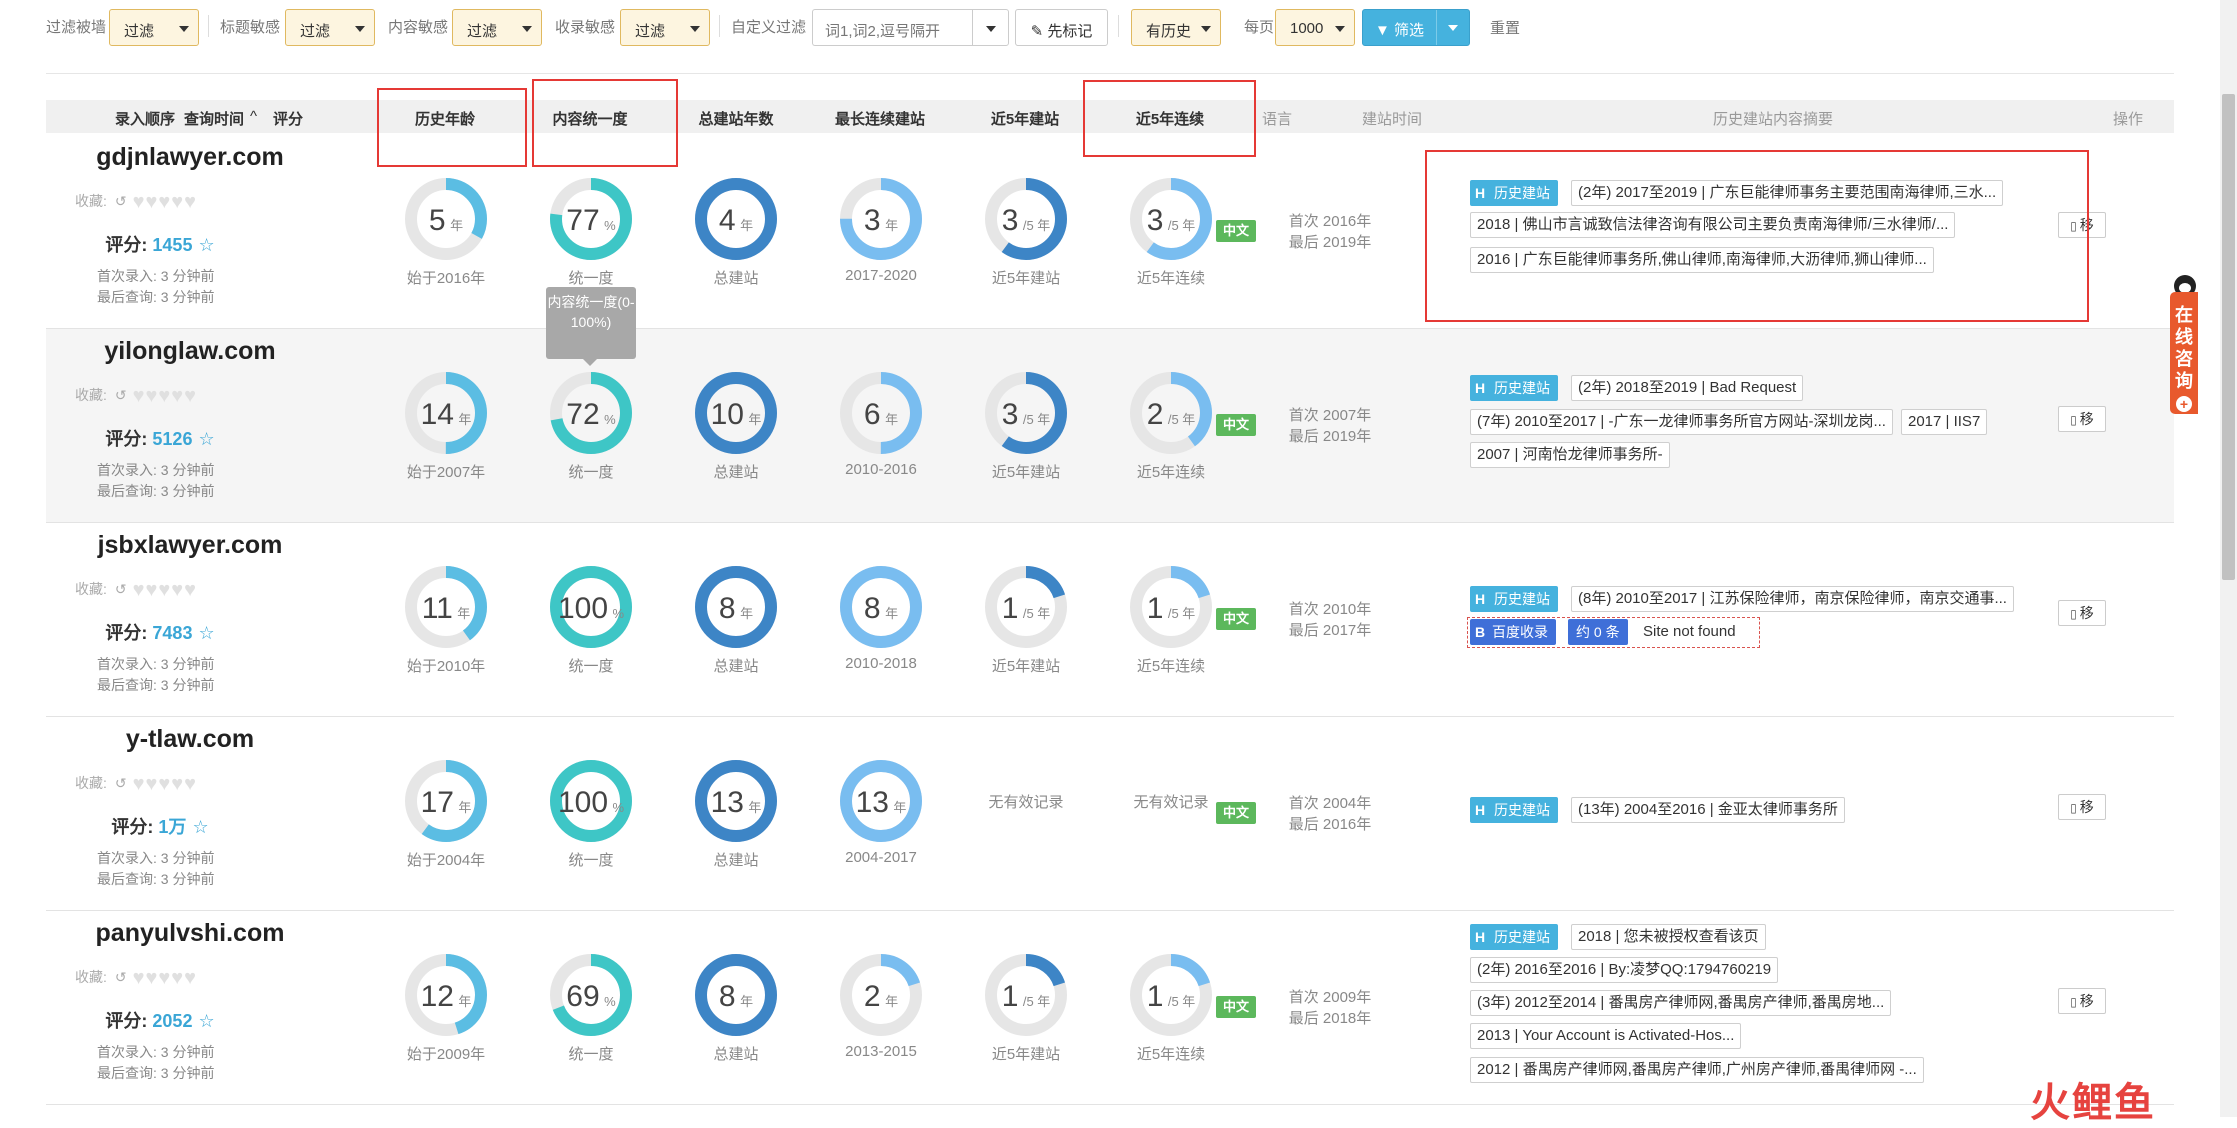 The image size is (2237, 1128). What do you see at coordinates (1347, 1018) in the screenshot?
I see `last-built-value: 2018年` at bounding box center [1347, 1018].